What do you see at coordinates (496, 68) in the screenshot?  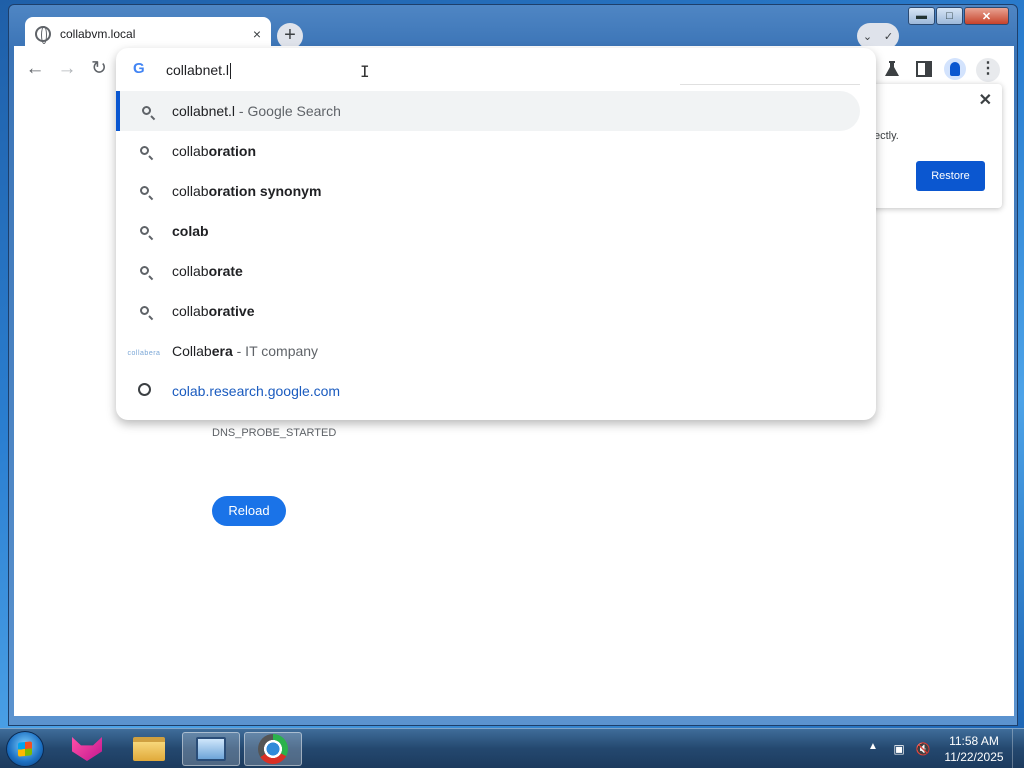 I see `omnibox-input-row: G collabnet.l I` at bounding box center [496, 68].